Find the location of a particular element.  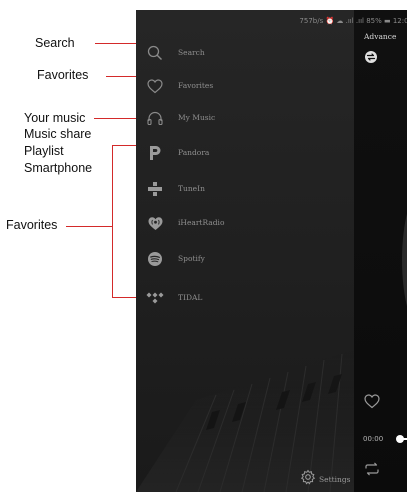

menu-item-spotify: Spotify is located at coordinates (245, 259).